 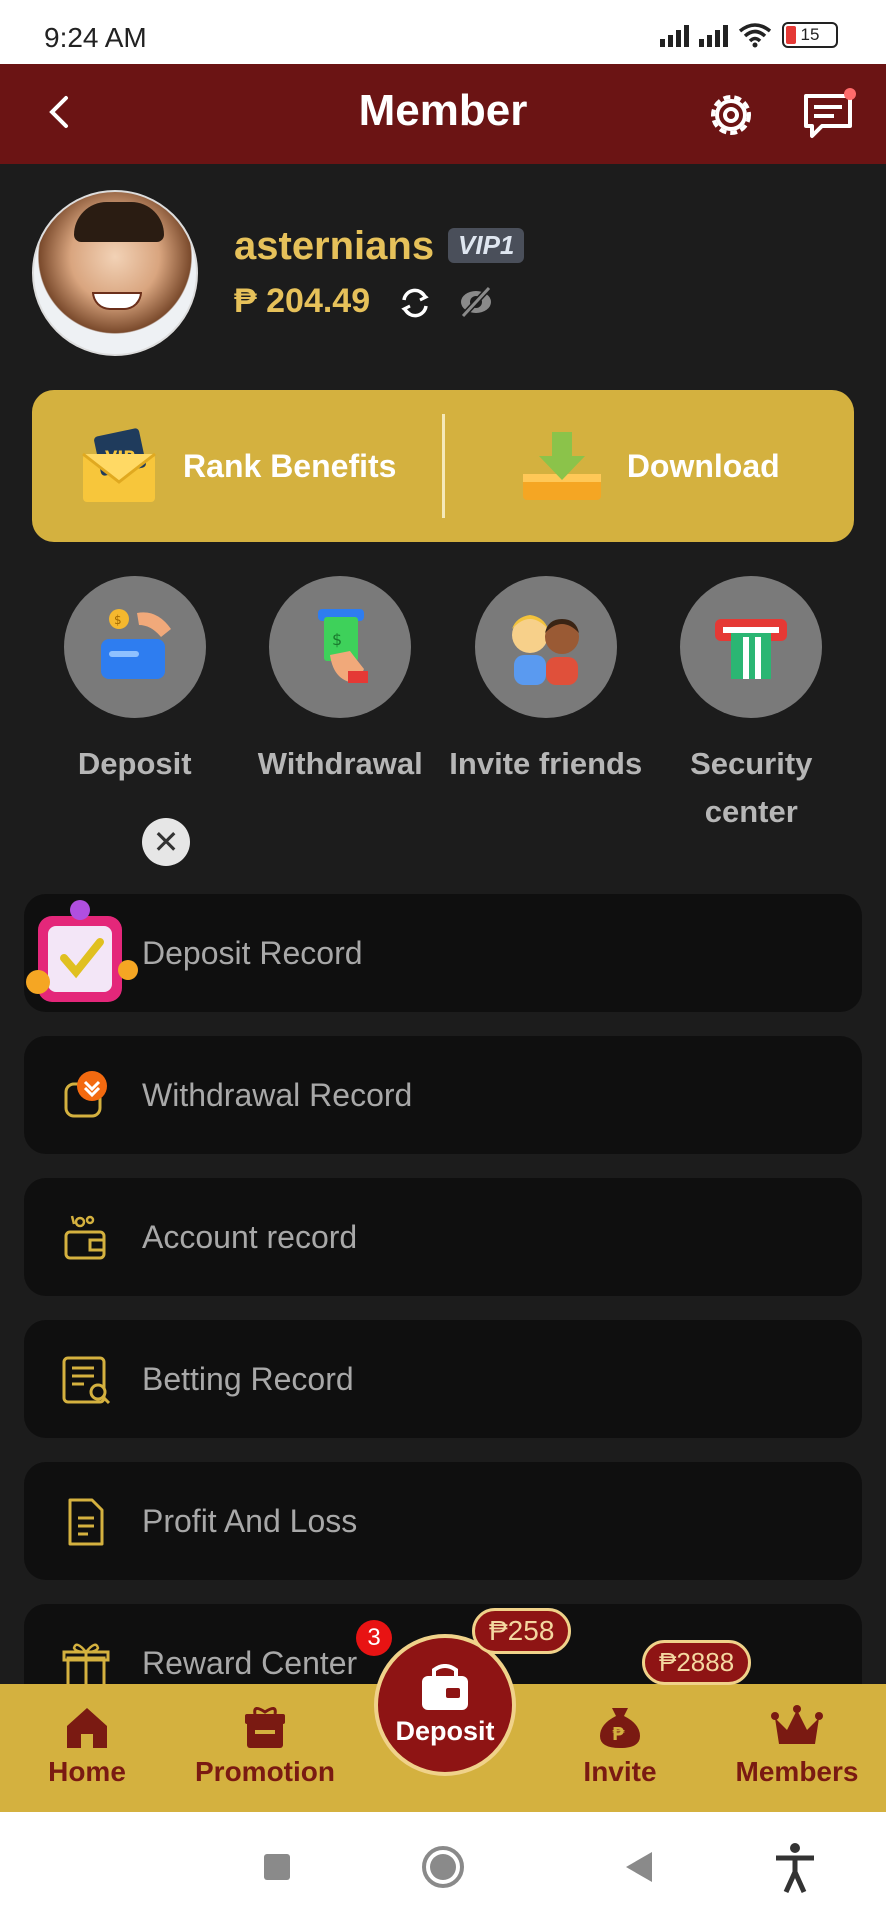 What do you see at coordinates (639, 1867) in the screenshot?
I see `back-system-icon` at bounding box center [639, 1867].